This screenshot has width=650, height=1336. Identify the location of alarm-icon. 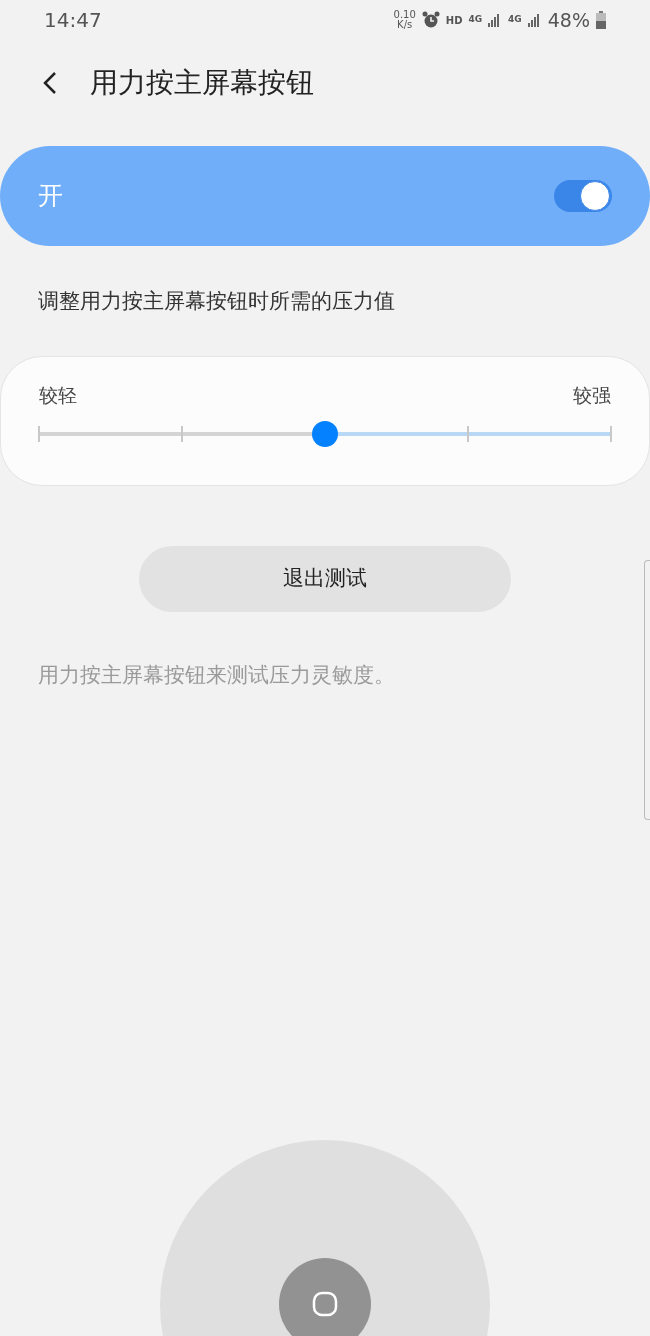
(430, 20).